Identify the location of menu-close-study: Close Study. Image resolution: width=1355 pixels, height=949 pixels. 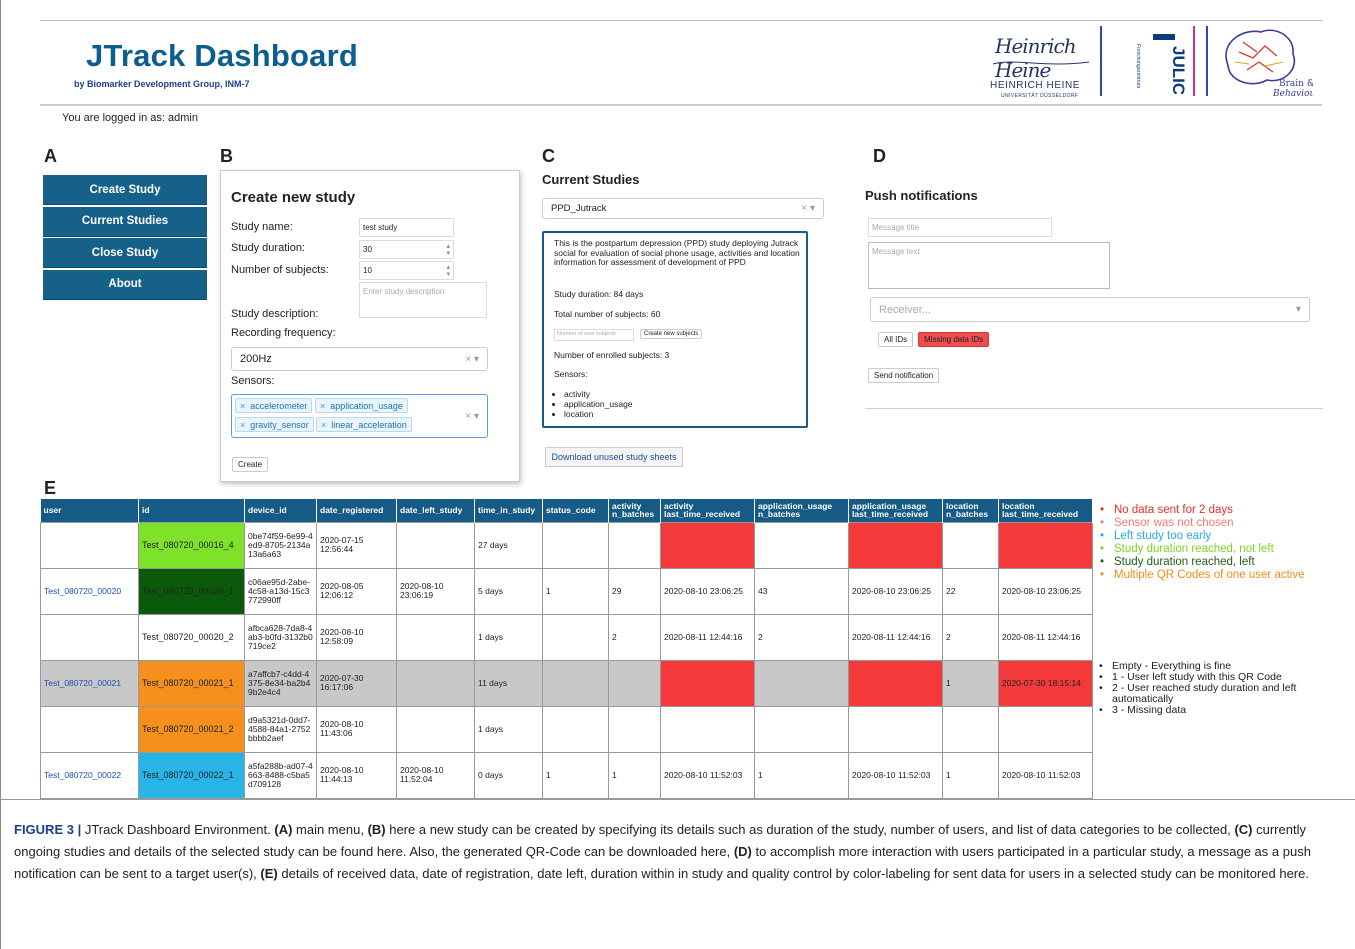
(125, 253).